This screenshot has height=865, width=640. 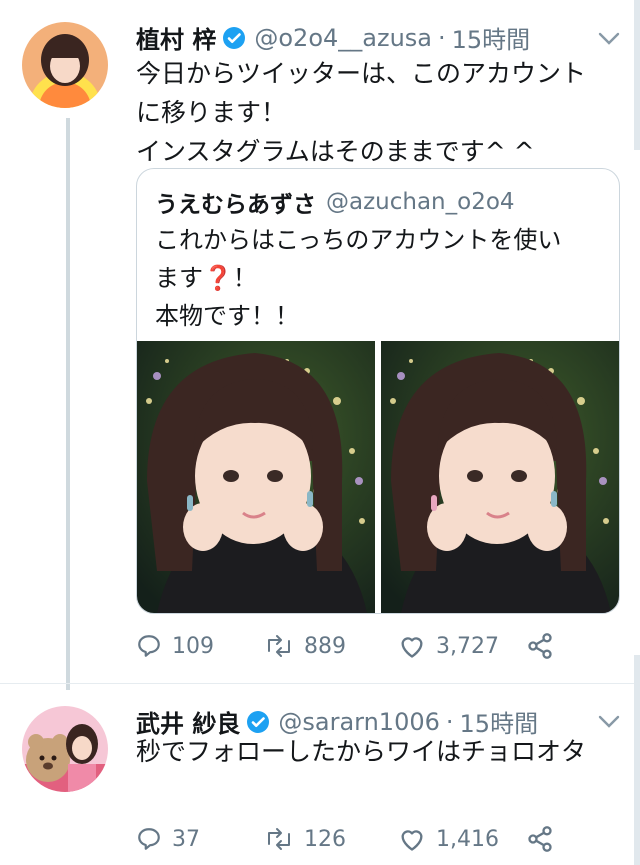 What do you see at coordinates (637, 75) in the screenshot?
I see `scrollbar` at bounding box center [637, 75].